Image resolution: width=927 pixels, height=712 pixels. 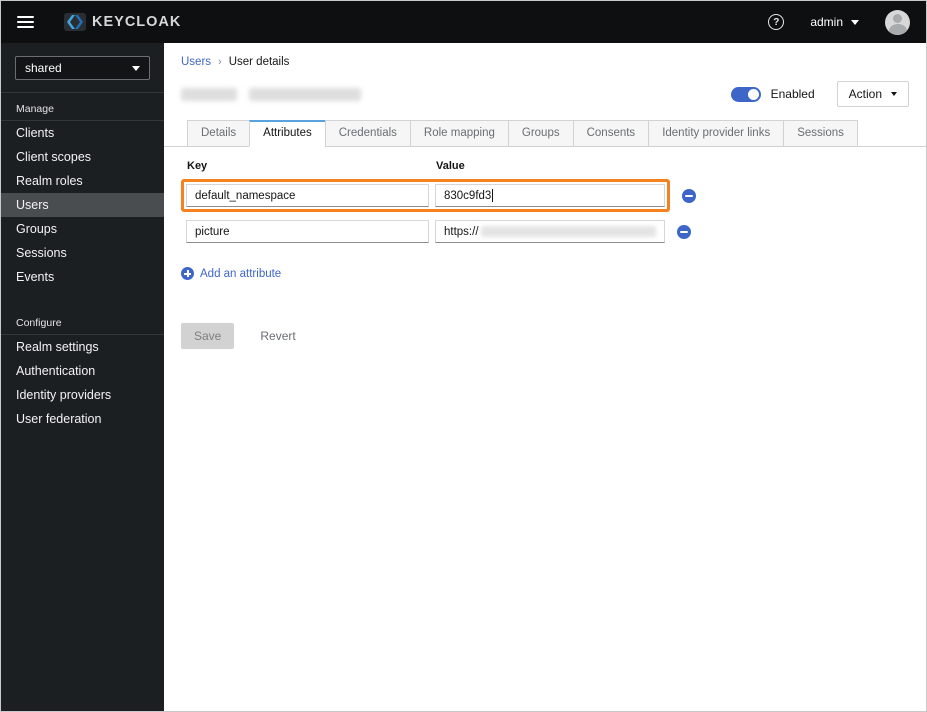 I want to click on sidebar-item-realm-roles: Realm roles, so click(x=82, y=181).